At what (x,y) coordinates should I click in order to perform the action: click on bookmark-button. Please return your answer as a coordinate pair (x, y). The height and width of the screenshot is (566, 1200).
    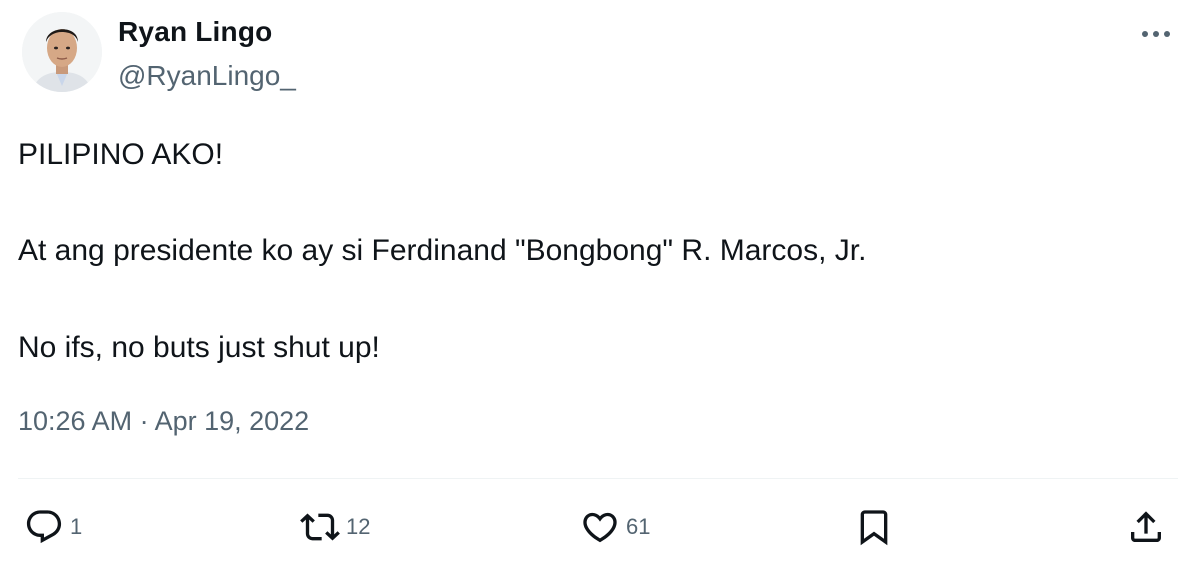
    Looking at the image, I should click on (874, 527).